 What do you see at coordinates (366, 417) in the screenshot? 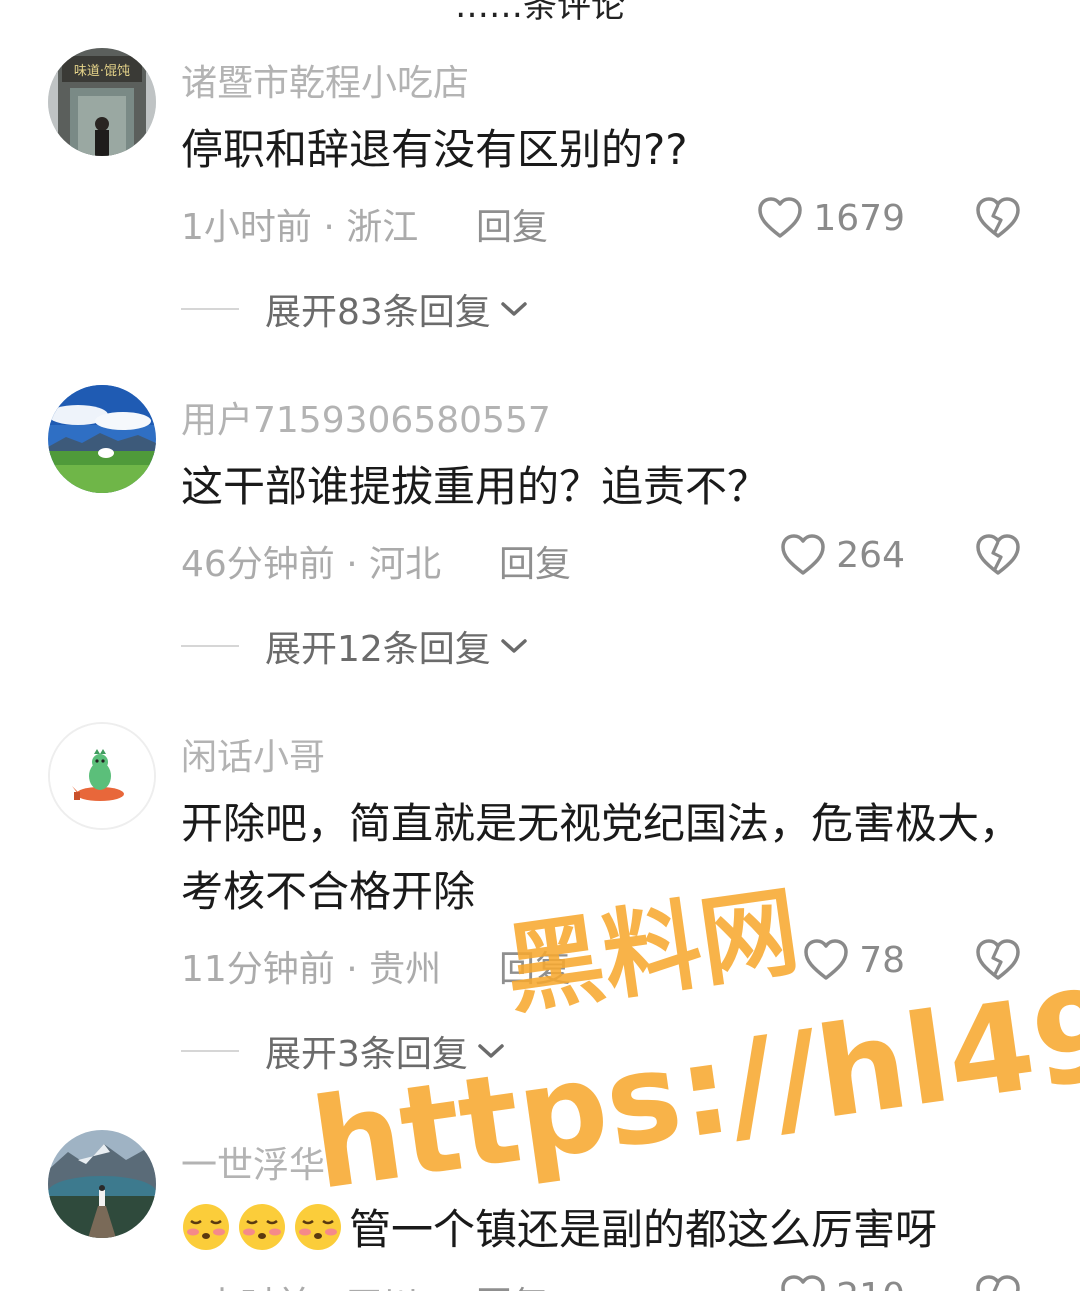
I see `comment-username: 用户7159306580557` at bounding box center [366, 417].